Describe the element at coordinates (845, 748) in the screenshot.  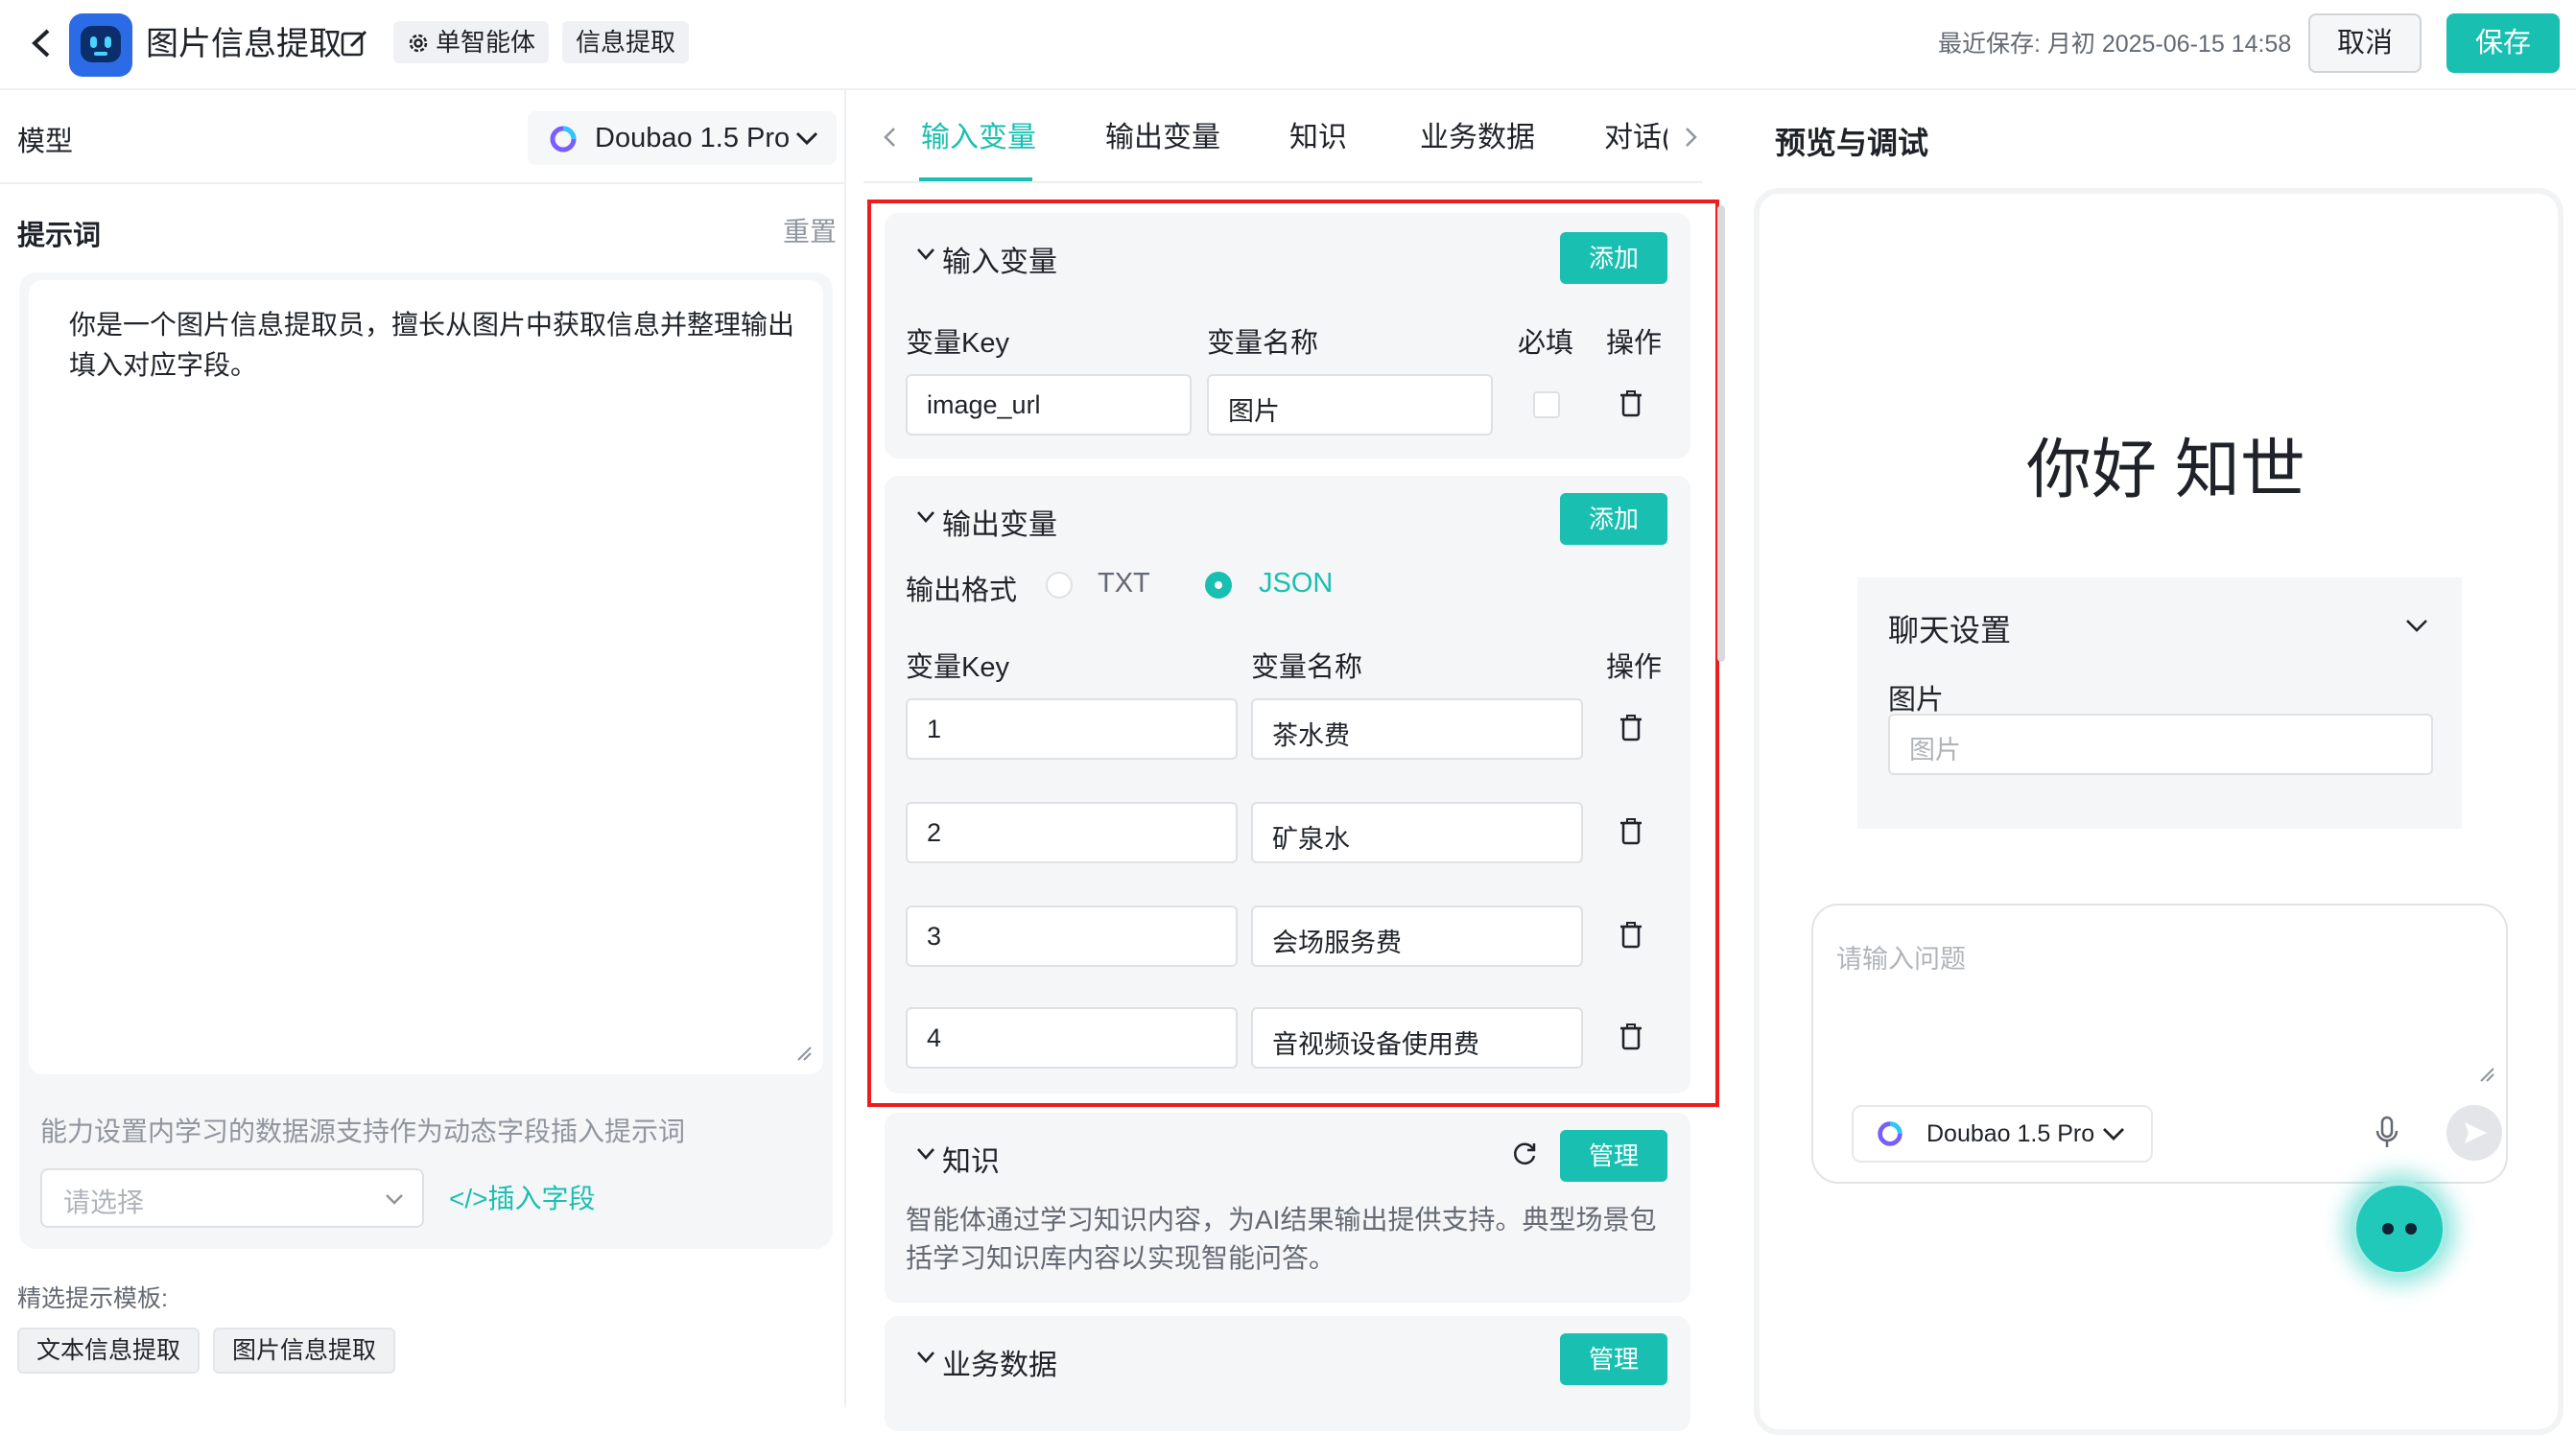
I see `panel-divider` at that location.